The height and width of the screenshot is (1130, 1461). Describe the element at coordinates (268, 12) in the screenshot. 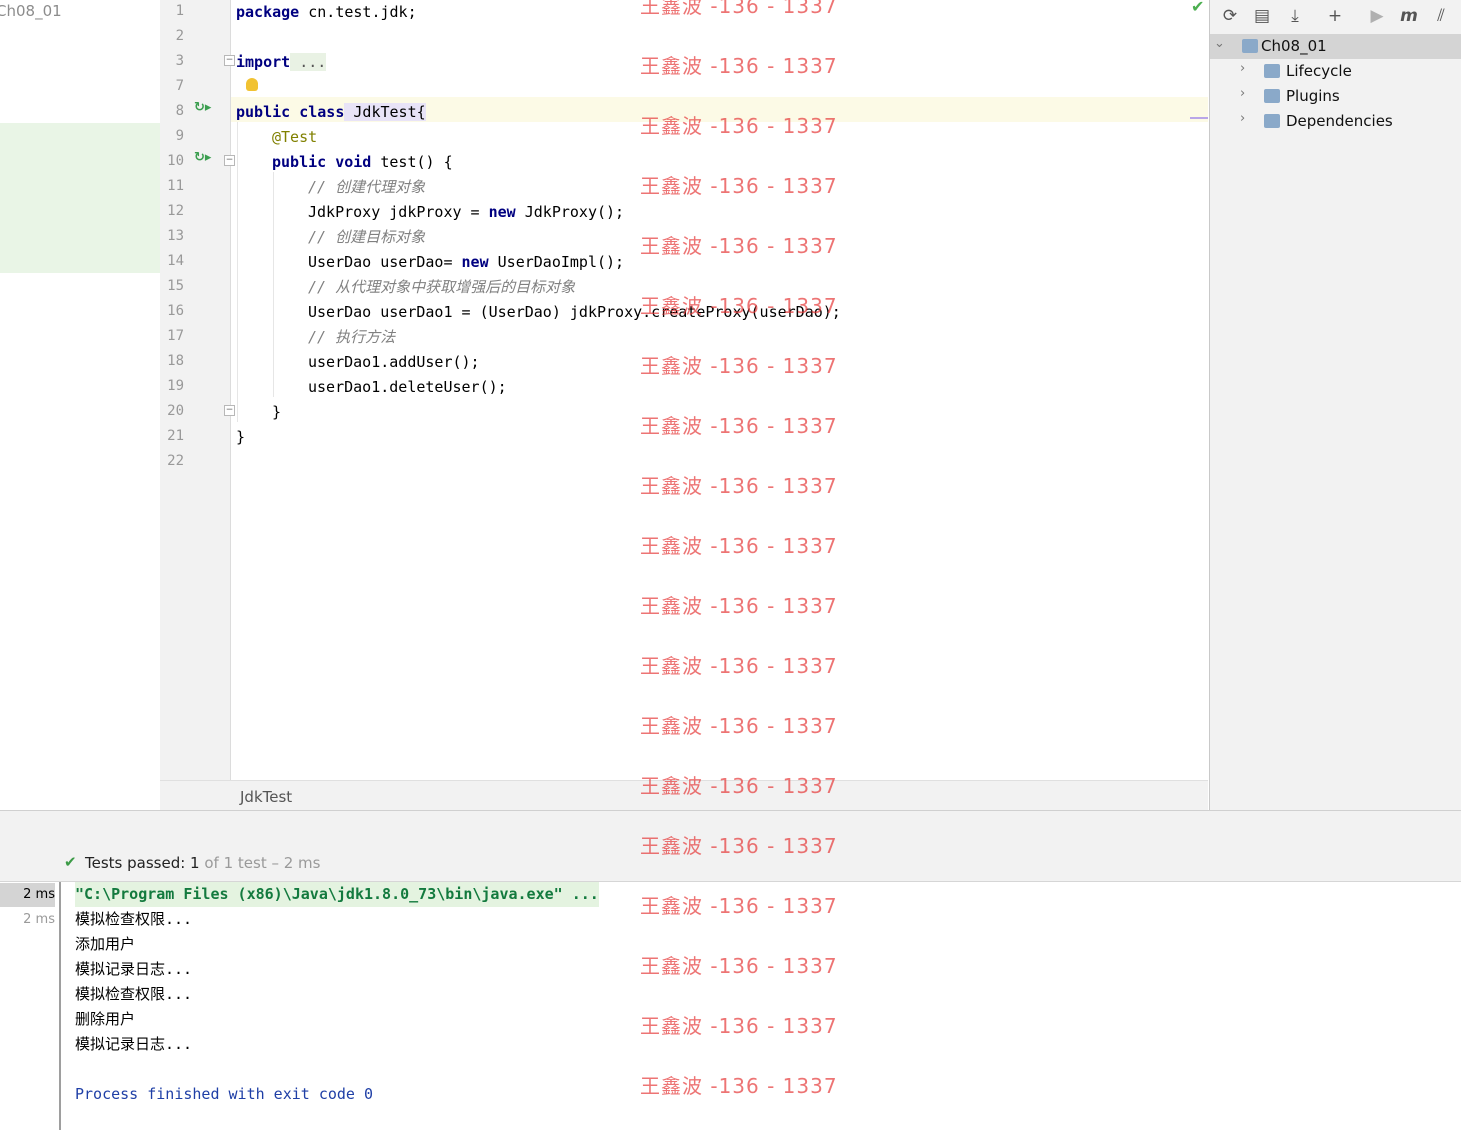

I see `keyword: package` at that location.